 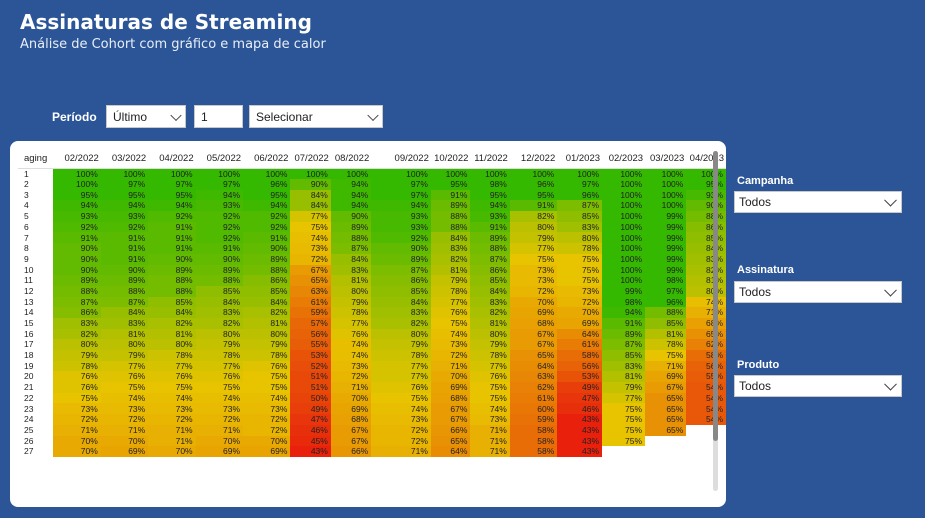 What do you see at coordinates (533, 430) in the screenshot?
I see `heat-cell: 58%` at bounding box center [533, 430].